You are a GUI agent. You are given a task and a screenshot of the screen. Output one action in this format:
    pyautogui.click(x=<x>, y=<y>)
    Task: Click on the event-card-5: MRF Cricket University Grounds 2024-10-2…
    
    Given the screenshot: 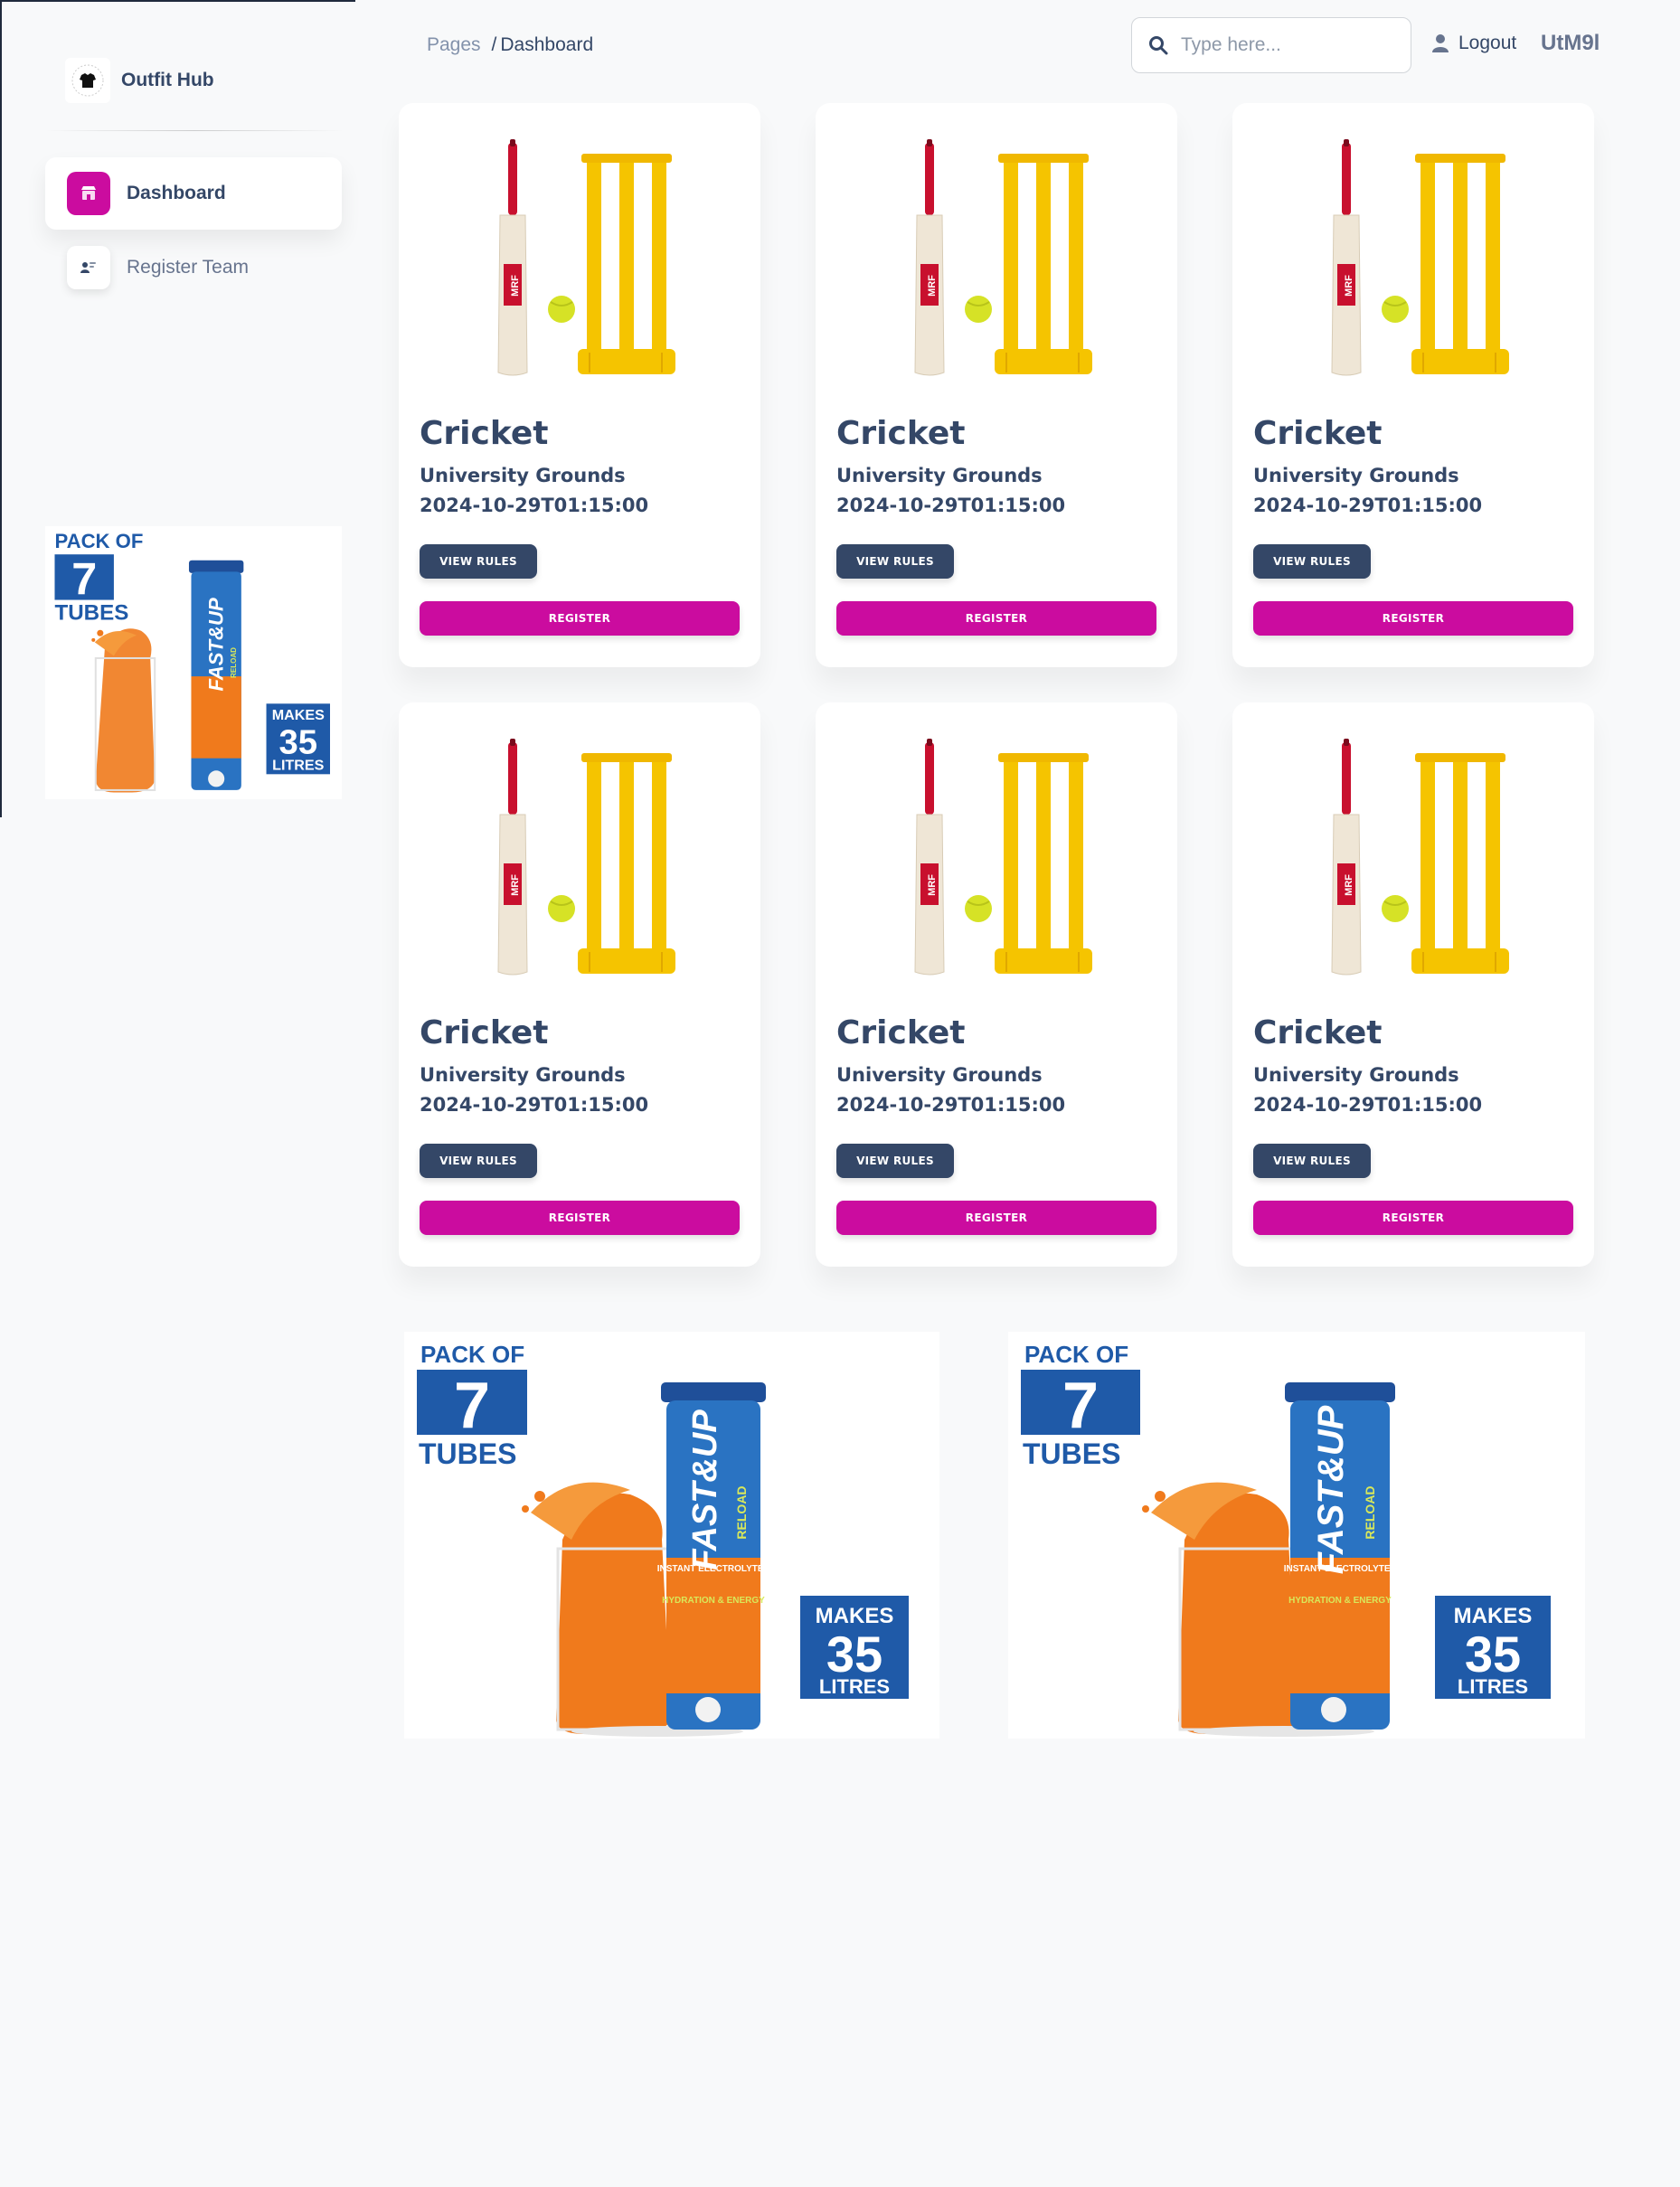 What is the action you would take?
    pyautogui.click(x=997, y=984)
    